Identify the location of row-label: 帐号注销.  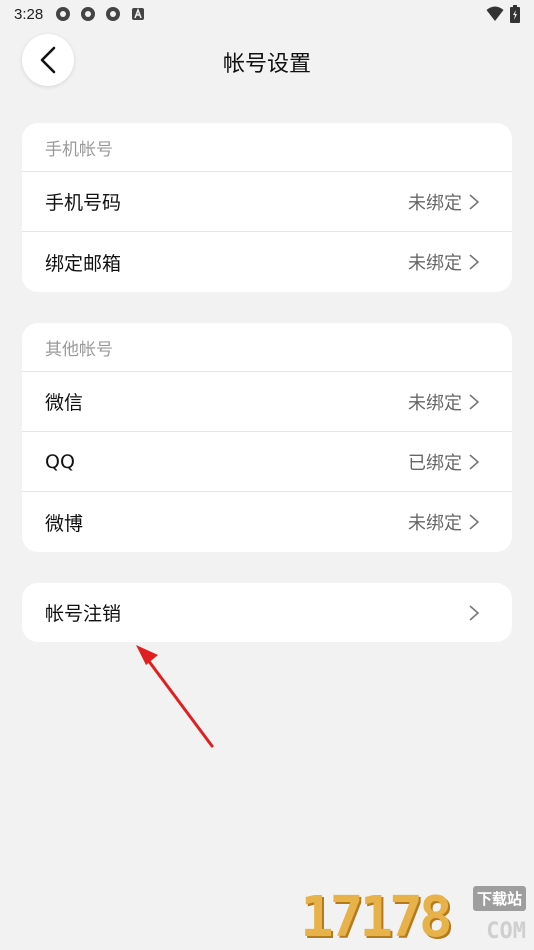
(83, 614).